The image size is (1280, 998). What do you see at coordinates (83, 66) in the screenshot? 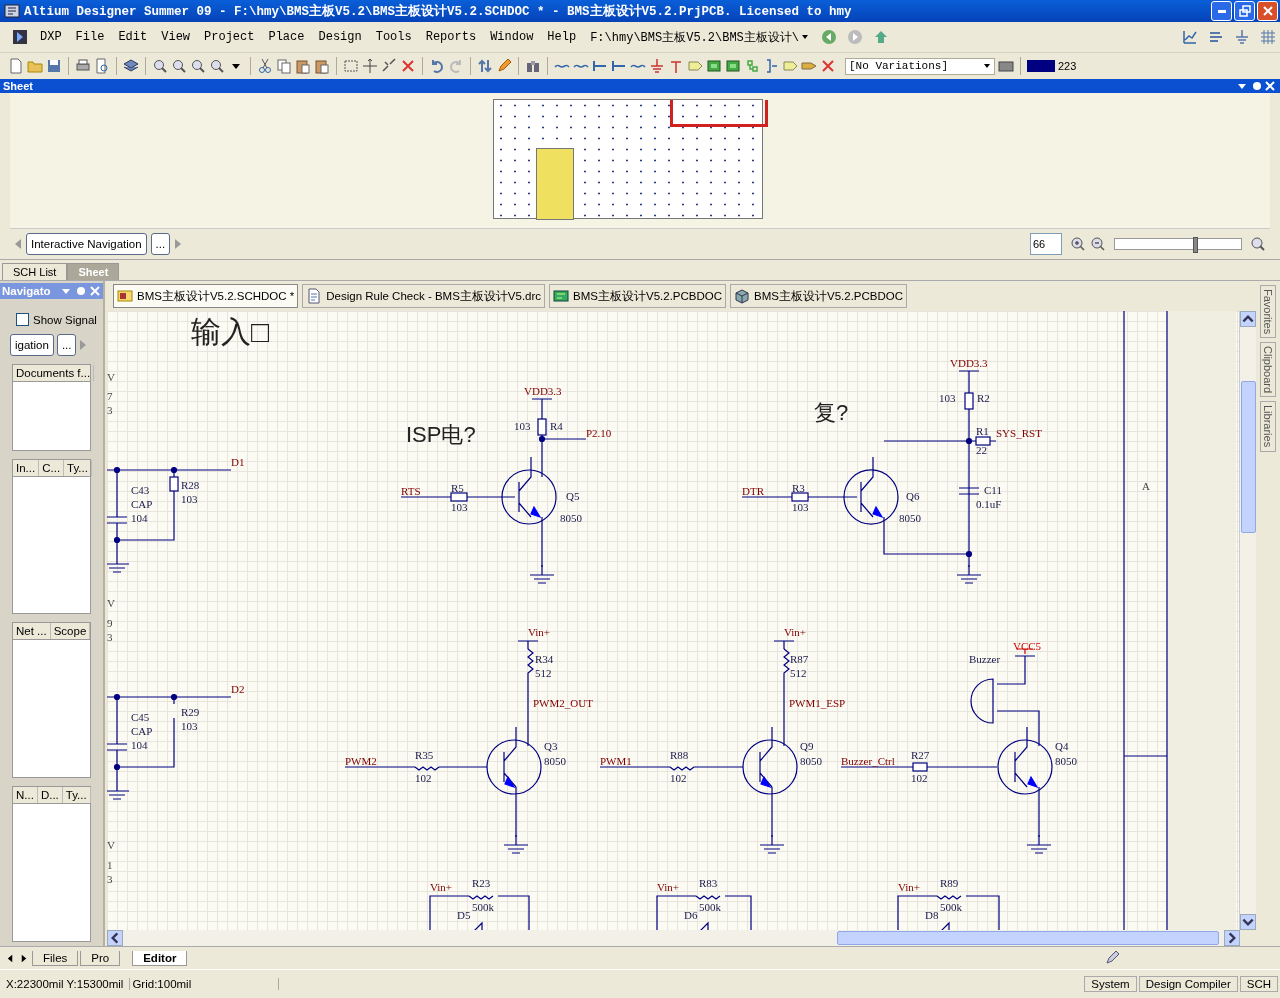
I see `printer-icon` at bounding box center [83, 66].